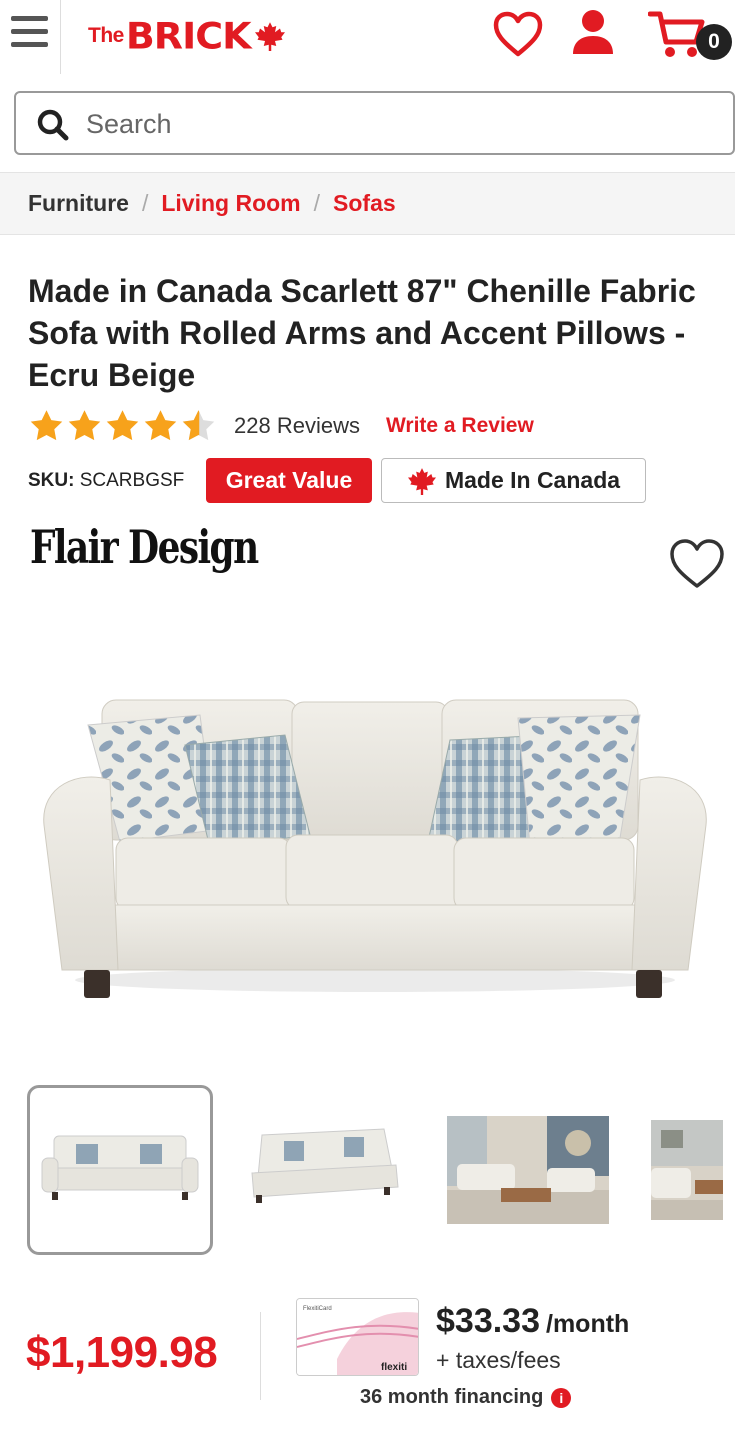 This screenshot has height=1440, width=735. Describe the element at coordinates (51, 480) in the screenshot. I see `sku-label: SKU:` at that location.